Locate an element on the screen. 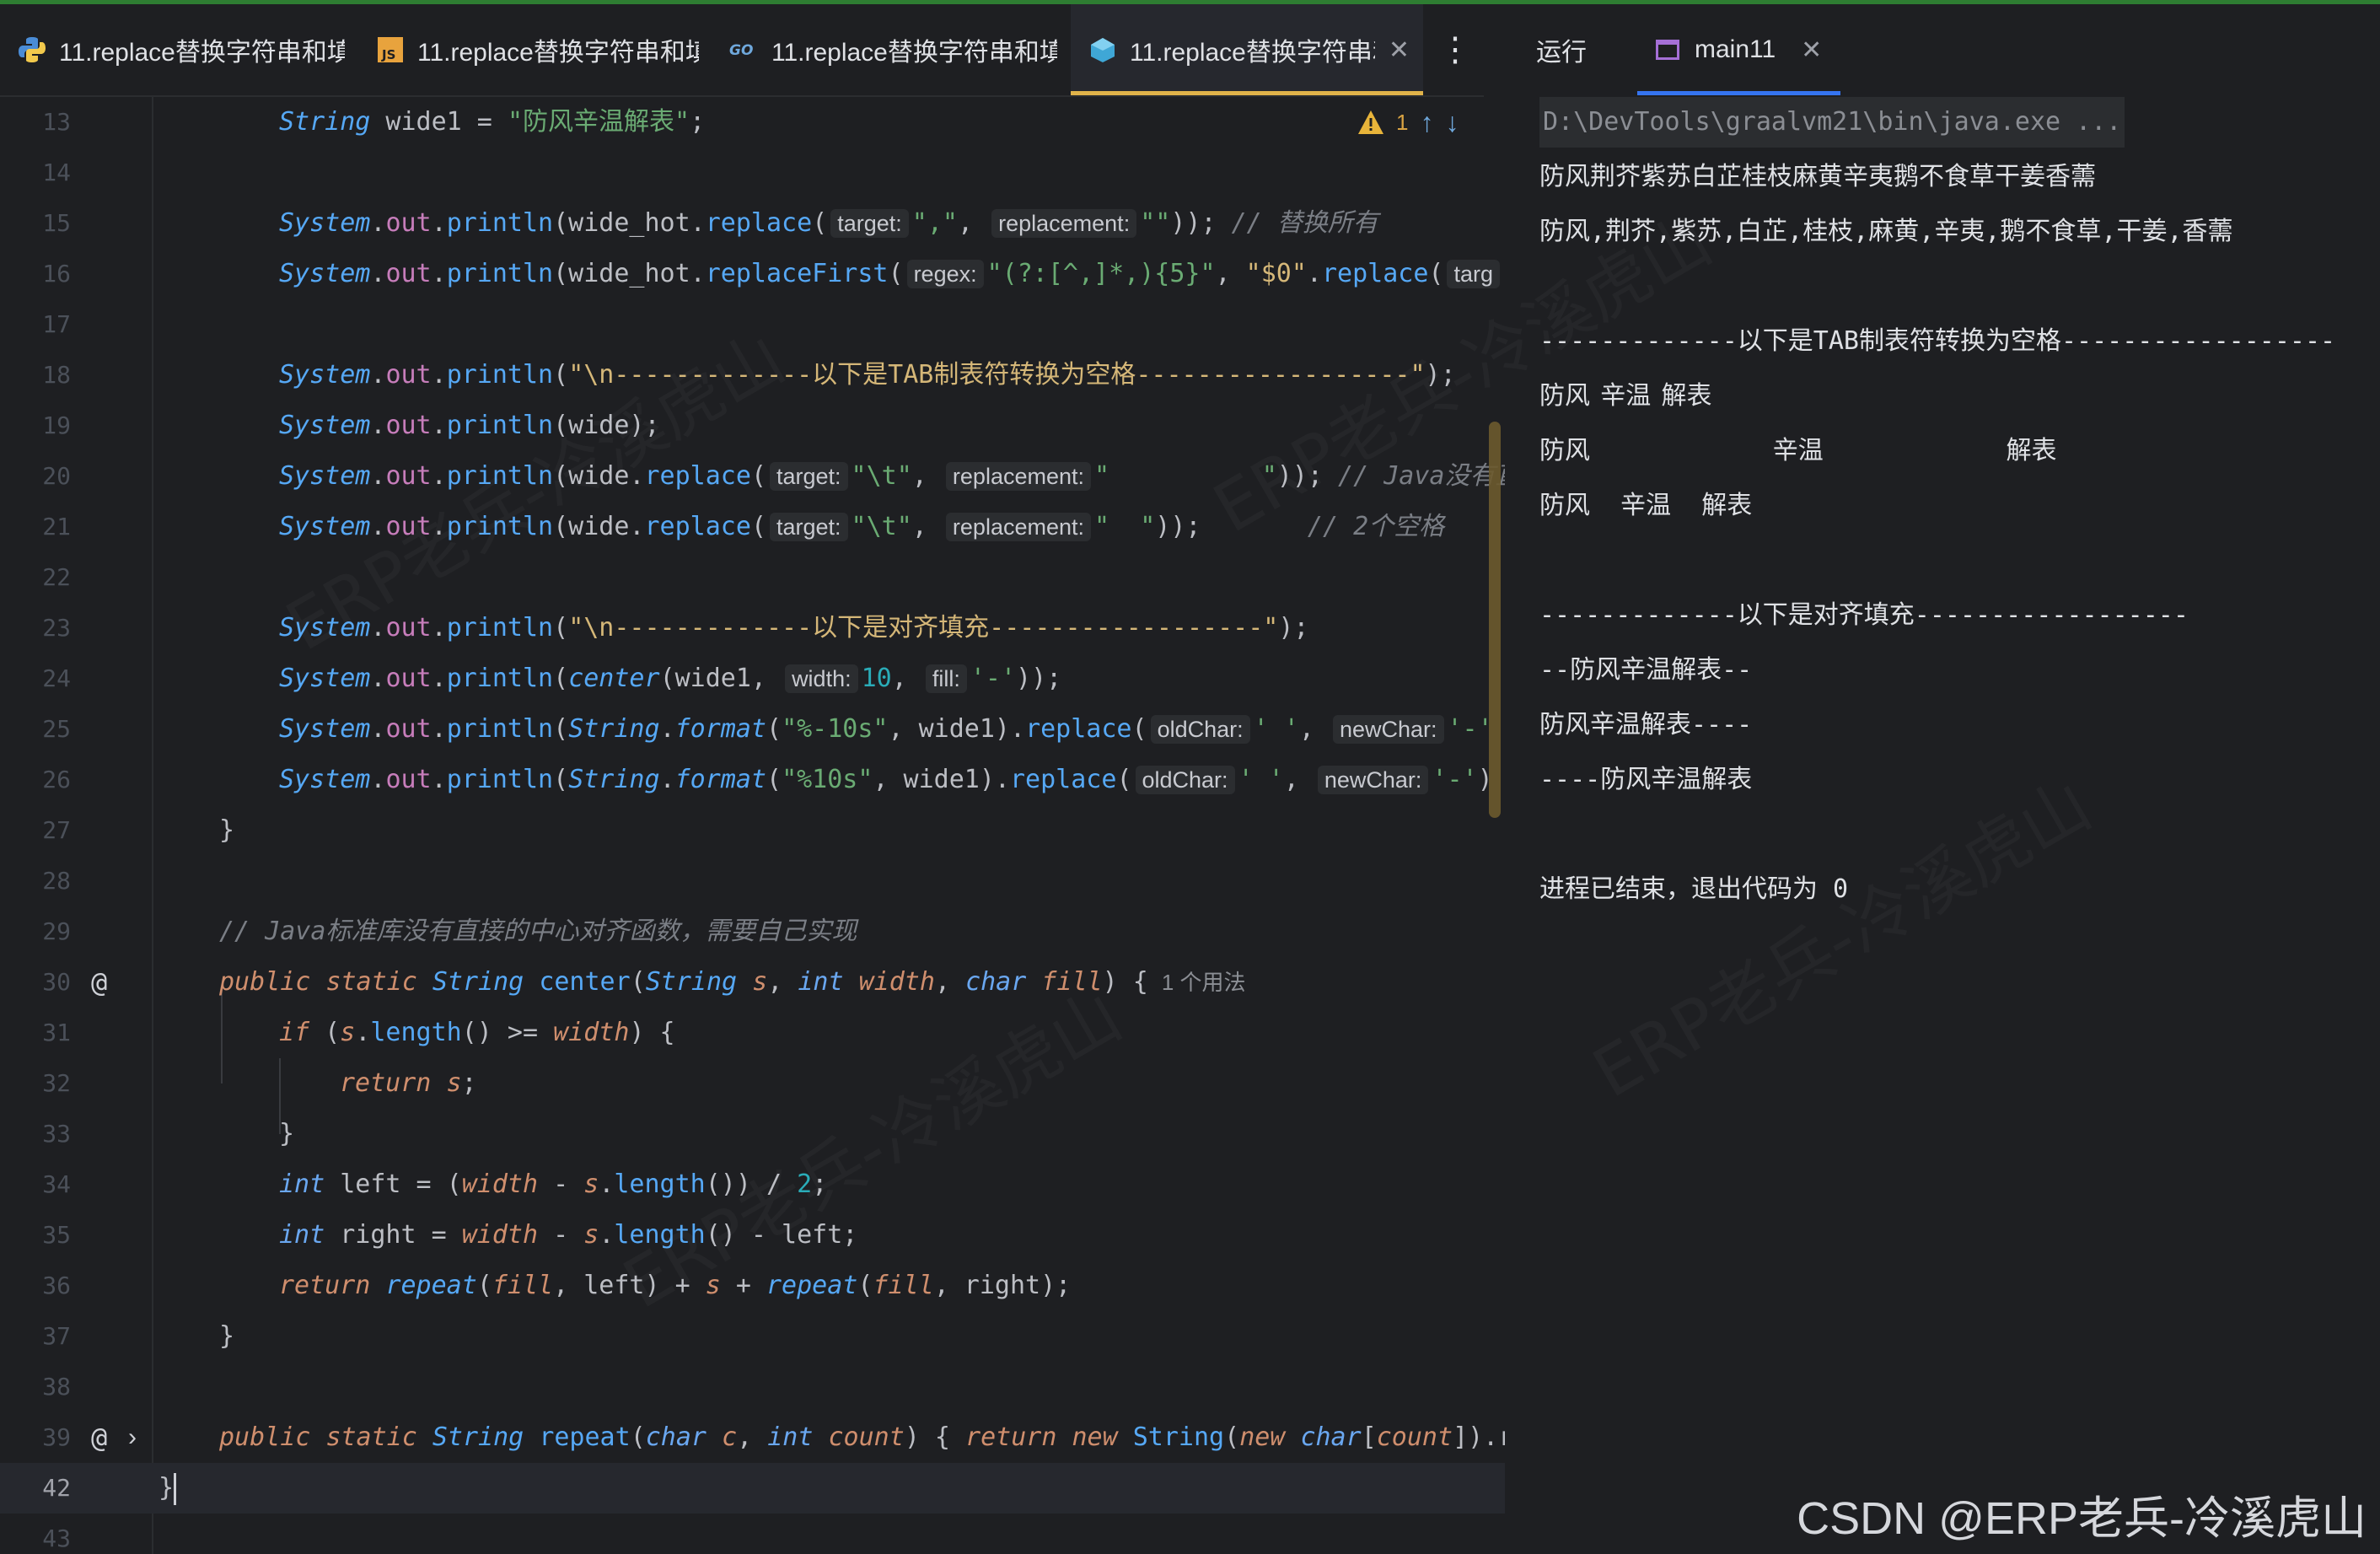 This screenshot has height=1554, width=2380. line-number: 20 is located at coordinates (56, 476).